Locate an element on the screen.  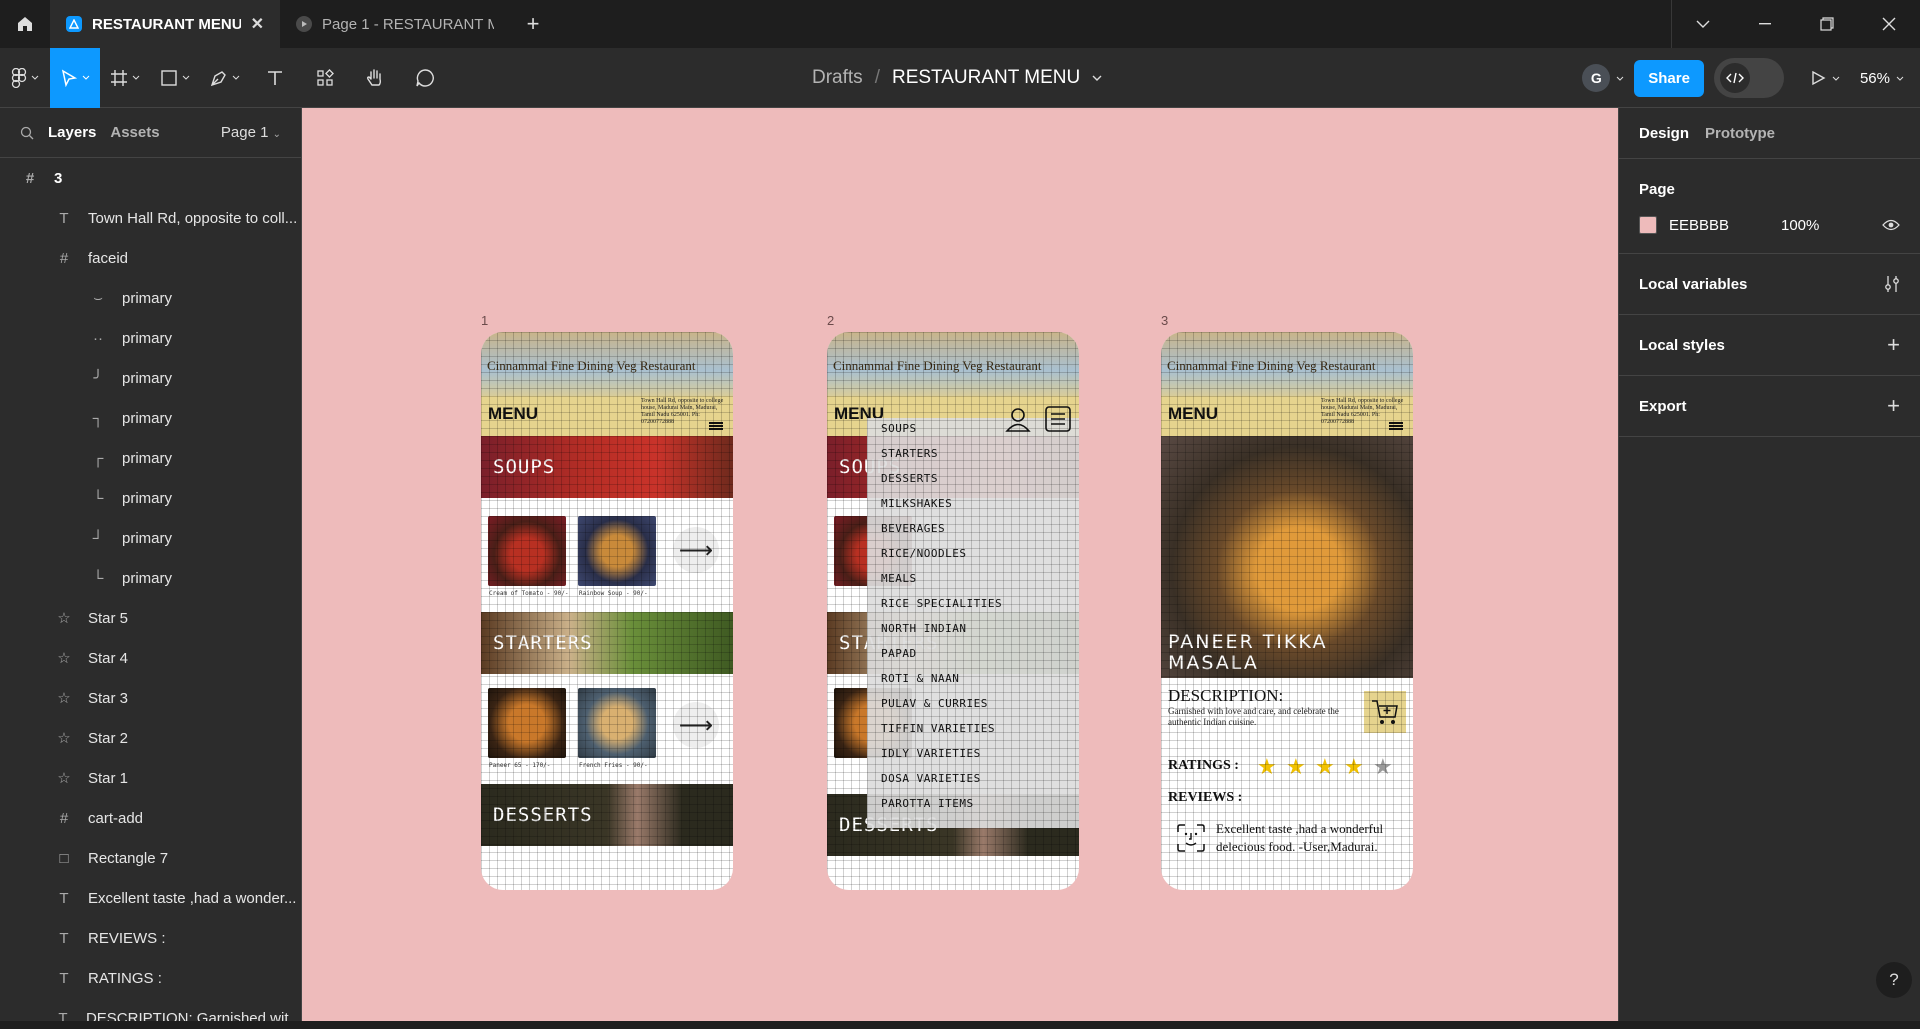
shape-tool is located at coordinates (175, 78).